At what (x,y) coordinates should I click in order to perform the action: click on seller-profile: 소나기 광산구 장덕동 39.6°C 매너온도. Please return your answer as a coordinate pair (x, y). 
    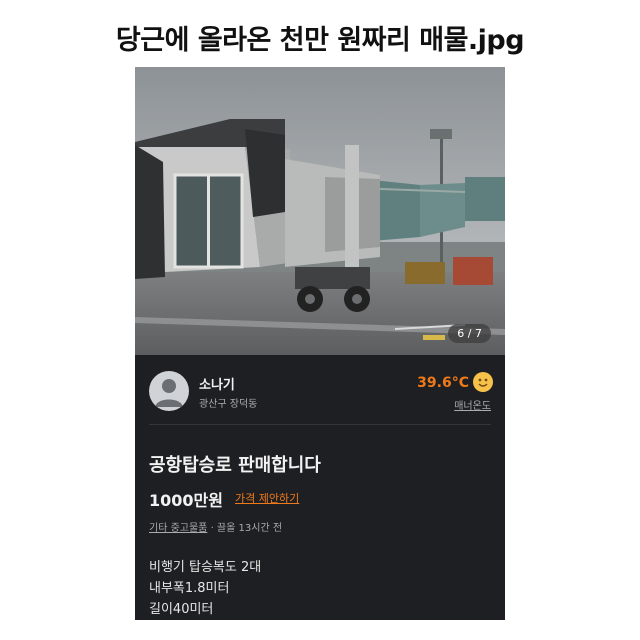
    Looking at the image, I should click on (320, 385).